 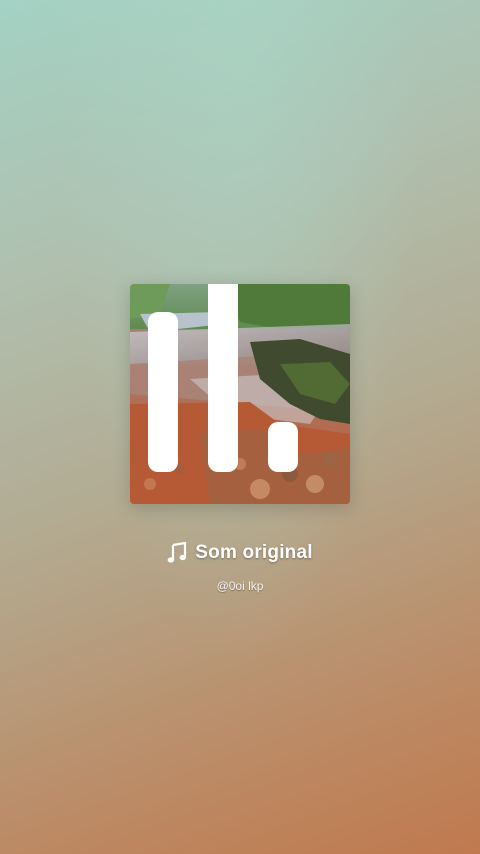 What do you see at coordinates (223, 378) in the screenshot?
I see `audio-wave-icon` at bounding box center [223, 378].